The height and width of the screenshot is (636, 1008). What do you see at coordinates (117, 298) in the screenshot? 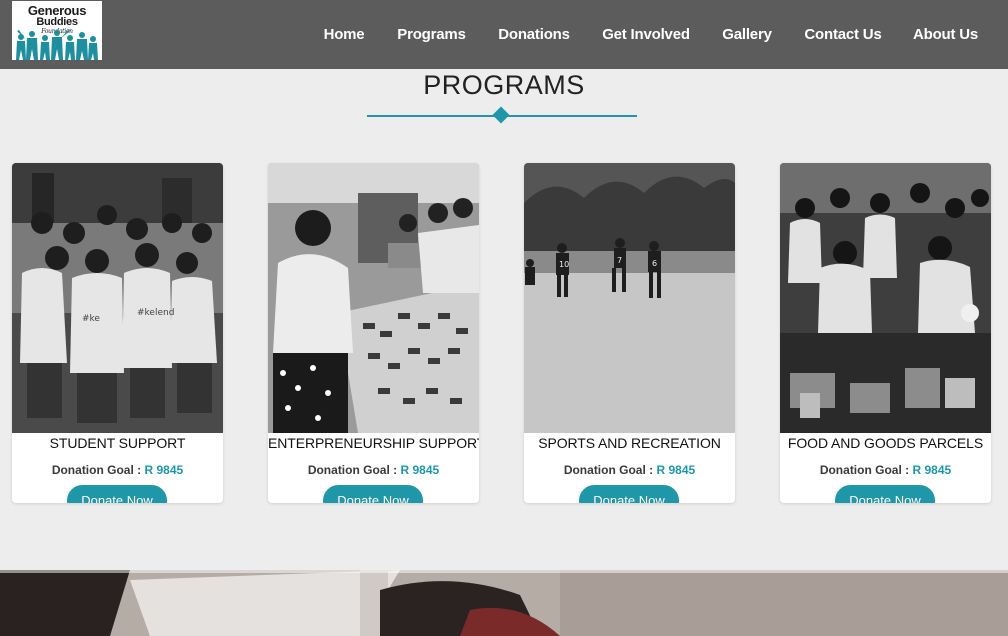
I see `group-of-students-photo: #ke #kelend` at bounding box center [117, 298].